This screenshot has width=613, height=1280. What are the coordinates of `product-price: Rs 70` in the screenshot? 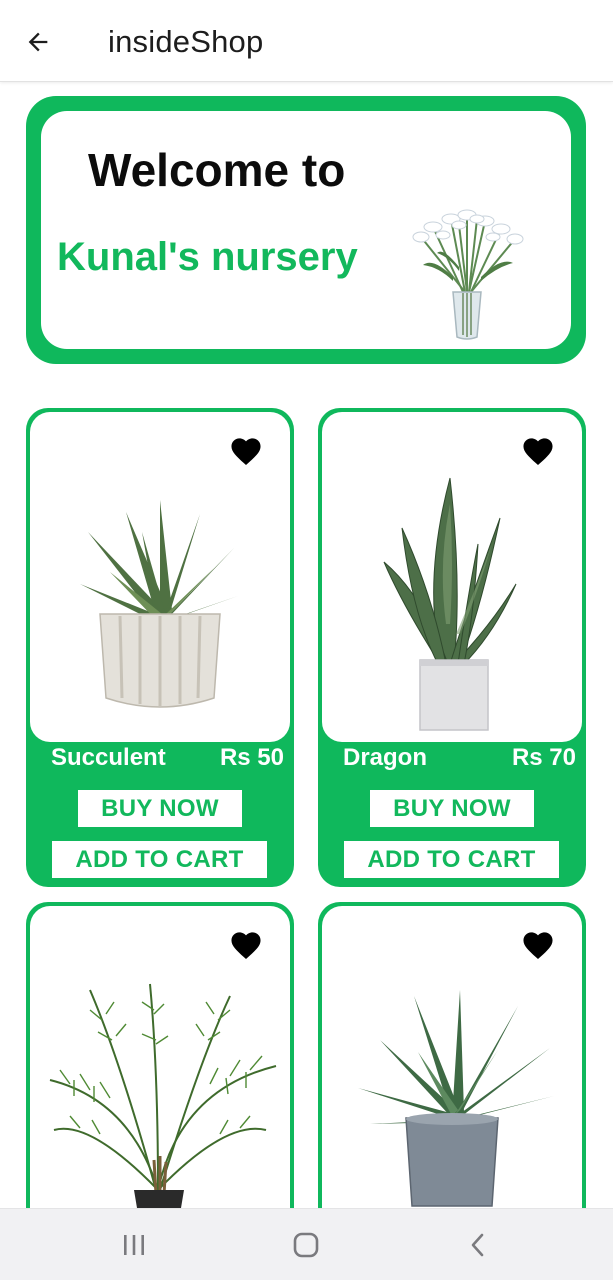 It's located at (543, 757).